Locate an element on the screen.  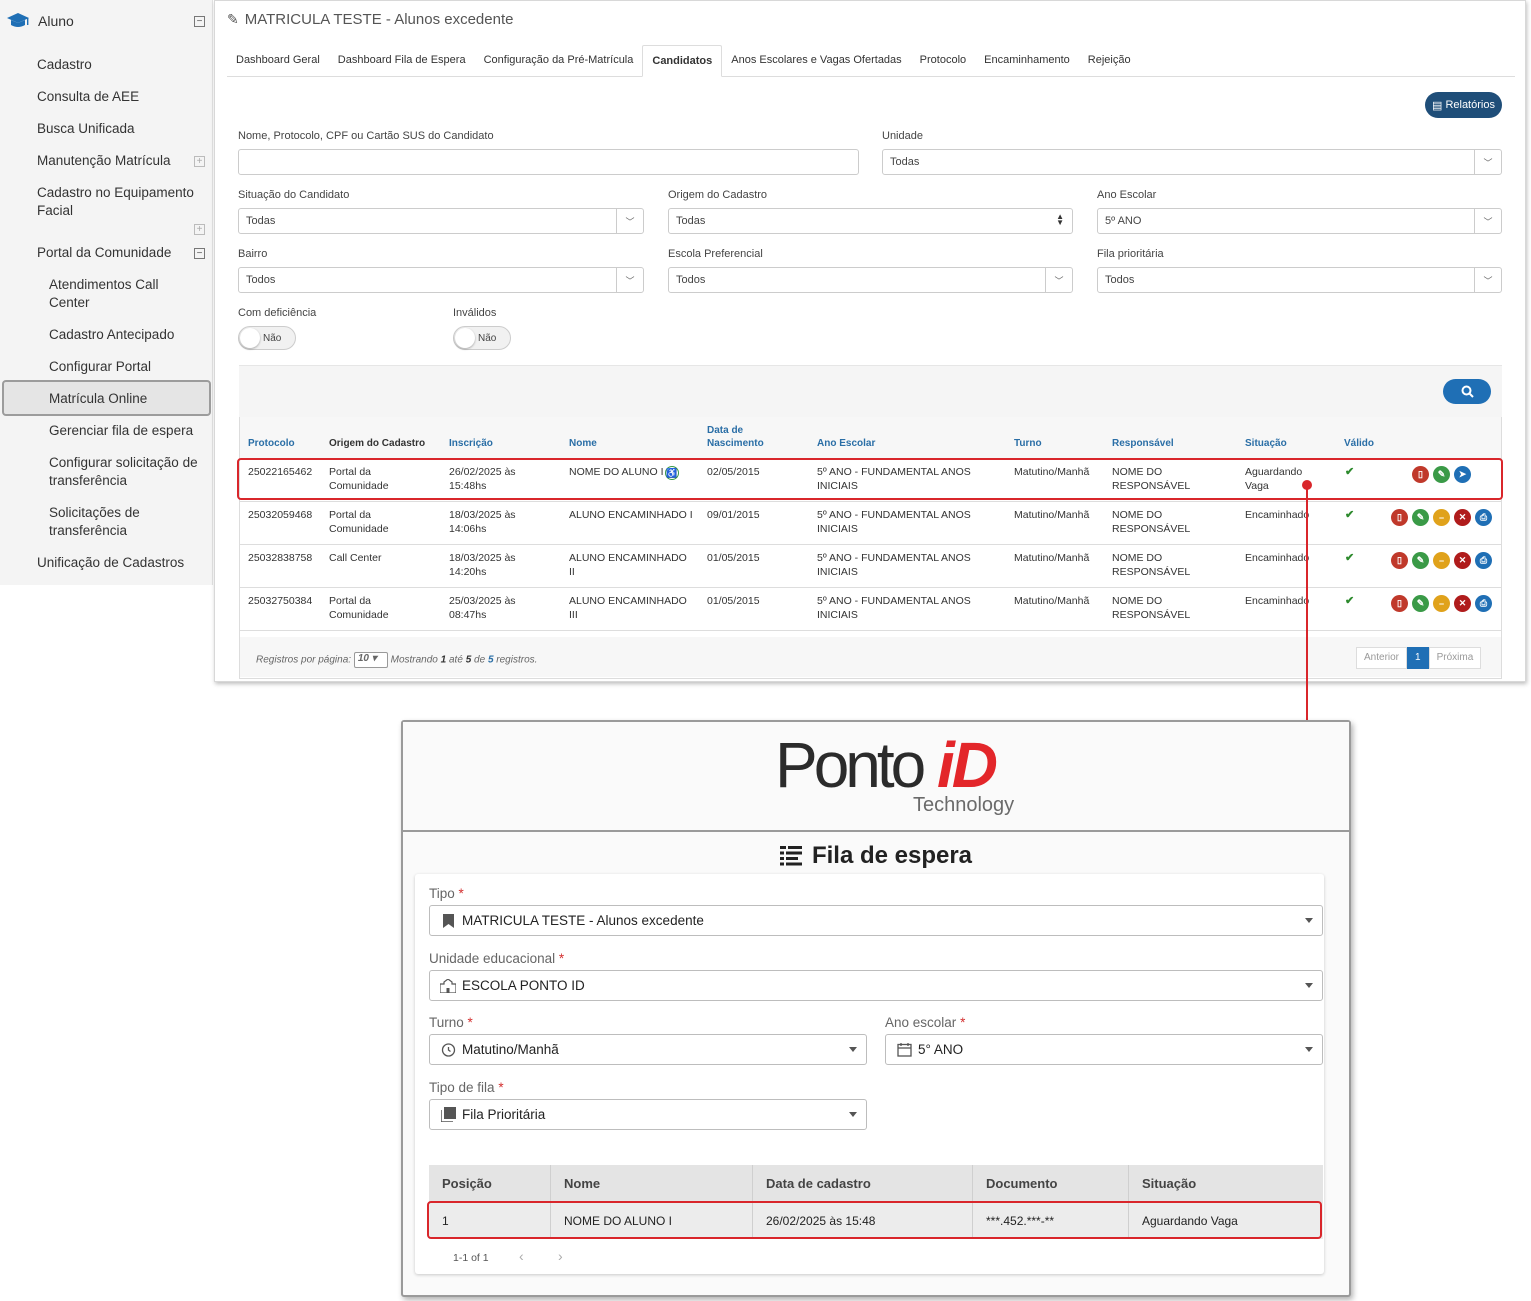
prev-page-button: Anterior is located at coordinates (1382, 658).